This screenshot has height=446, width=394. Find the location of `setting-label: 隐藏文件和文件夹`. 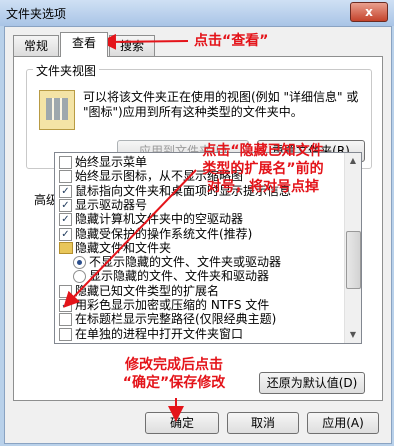

setting-label: 隐藏文件和文件夹 is located at coordinates (123, 247).